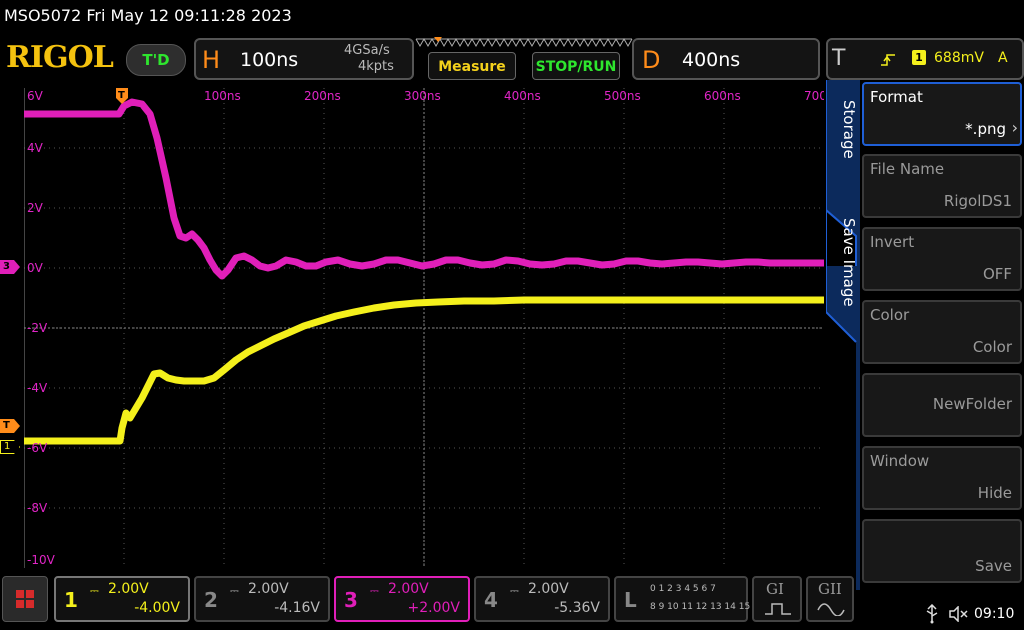 This screenshot has height=630, width=1024. Describe the element at coordinates (994, 614) in the screenshot. I see `clock: 09:10` at that location.